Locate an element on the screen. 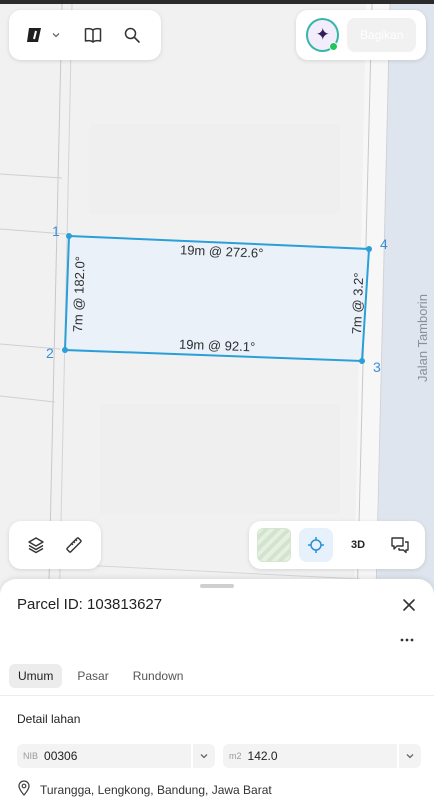  parcel-title: Parcel ID: 103813627 is located at coordinates (90, 604).